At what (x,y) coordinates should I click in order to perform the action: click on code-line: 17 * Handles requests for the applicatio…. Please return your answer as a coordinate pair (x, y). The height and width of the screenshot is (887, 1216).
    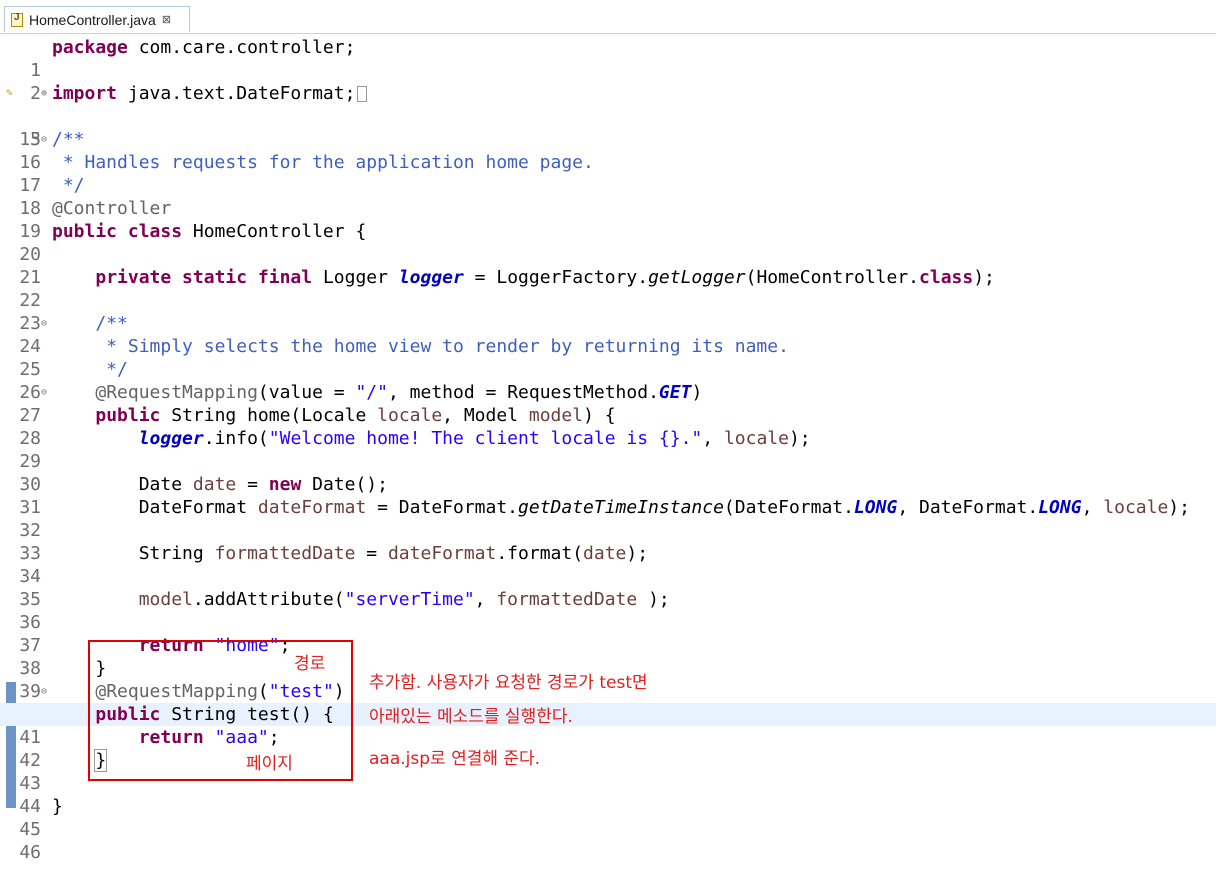
    Looking at the image, I should click on (608, 173).